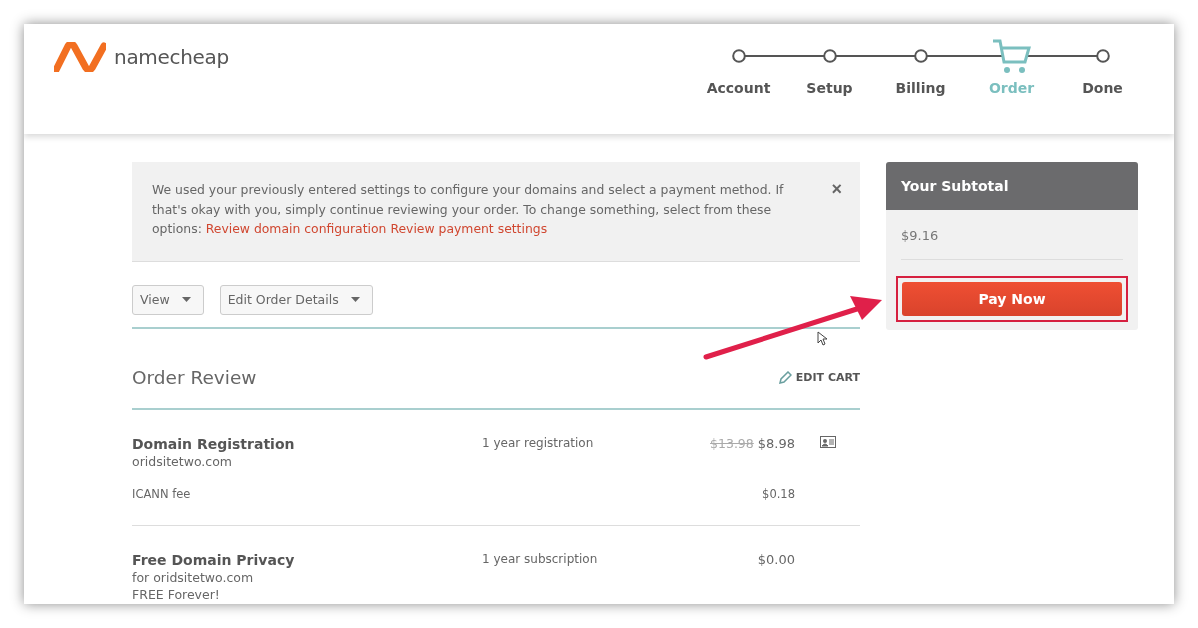  I want to click on pencil-icon, so click(785, 377).